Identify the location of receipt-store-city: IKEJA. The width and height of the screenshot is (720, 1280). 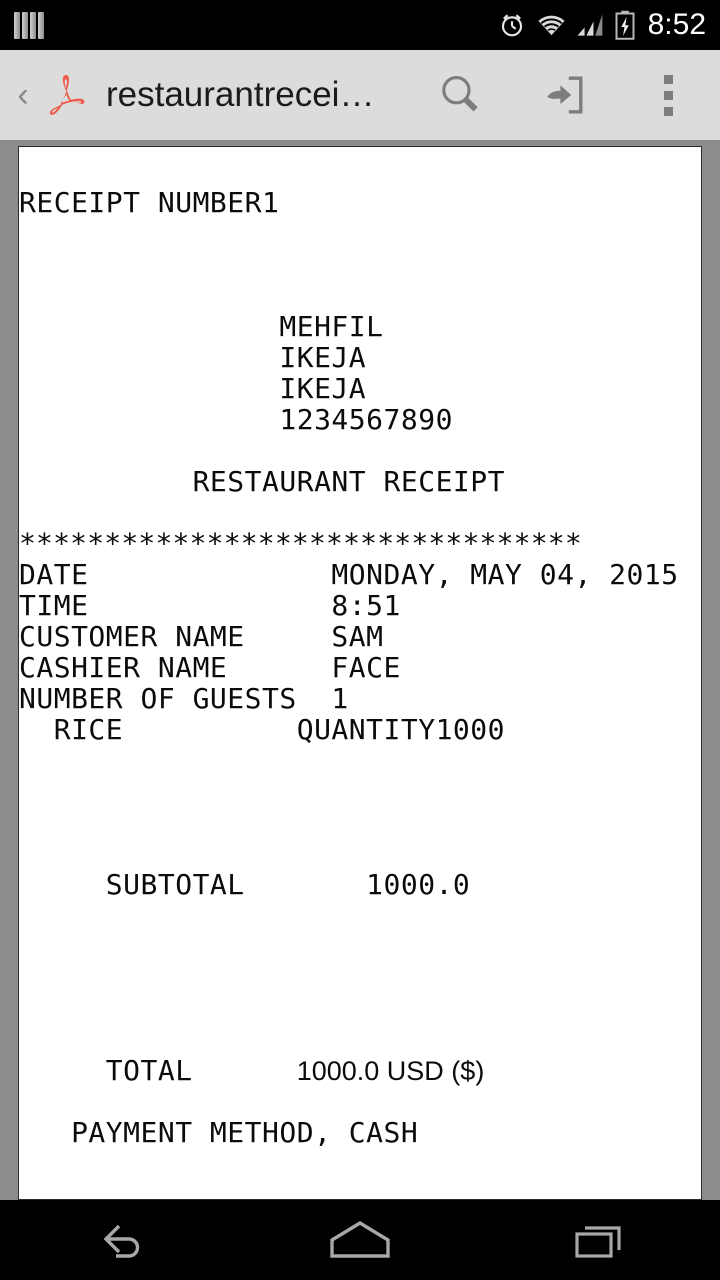
(193, 357).